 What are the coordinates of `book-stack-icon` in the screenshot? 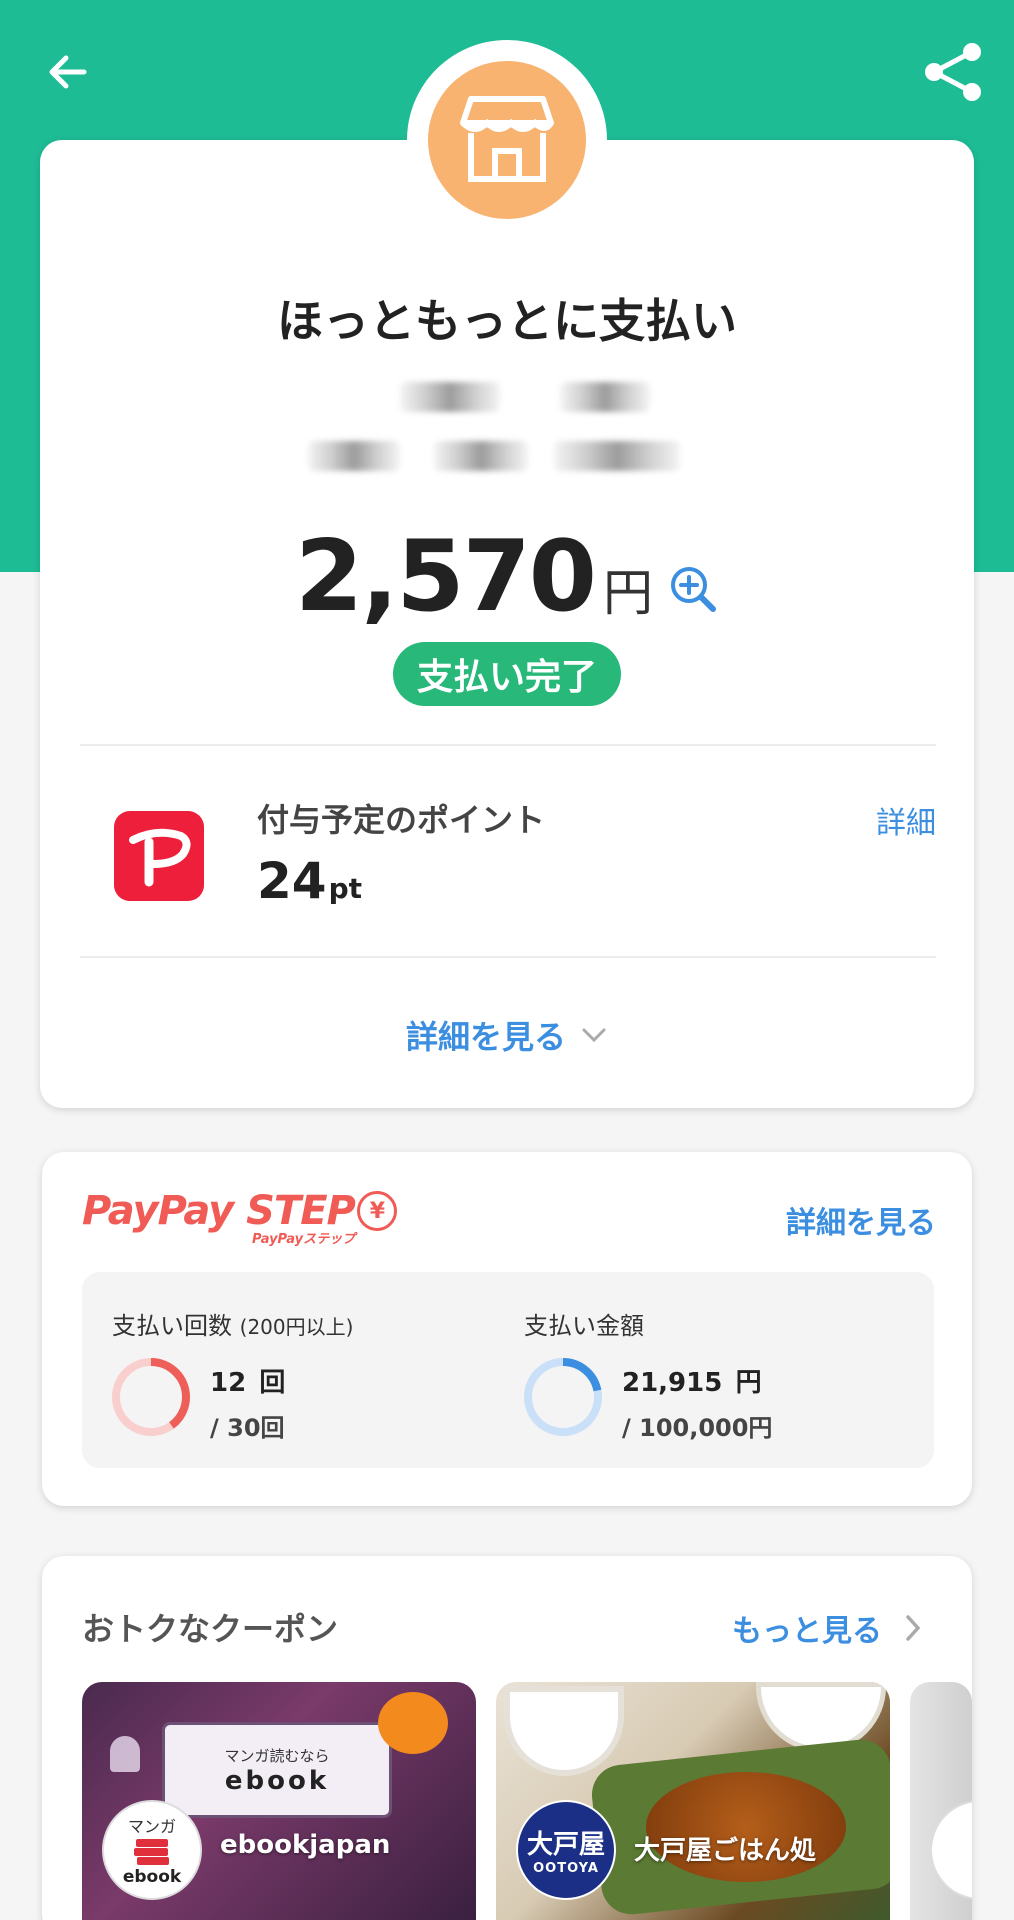 It's located at (151, 1852).